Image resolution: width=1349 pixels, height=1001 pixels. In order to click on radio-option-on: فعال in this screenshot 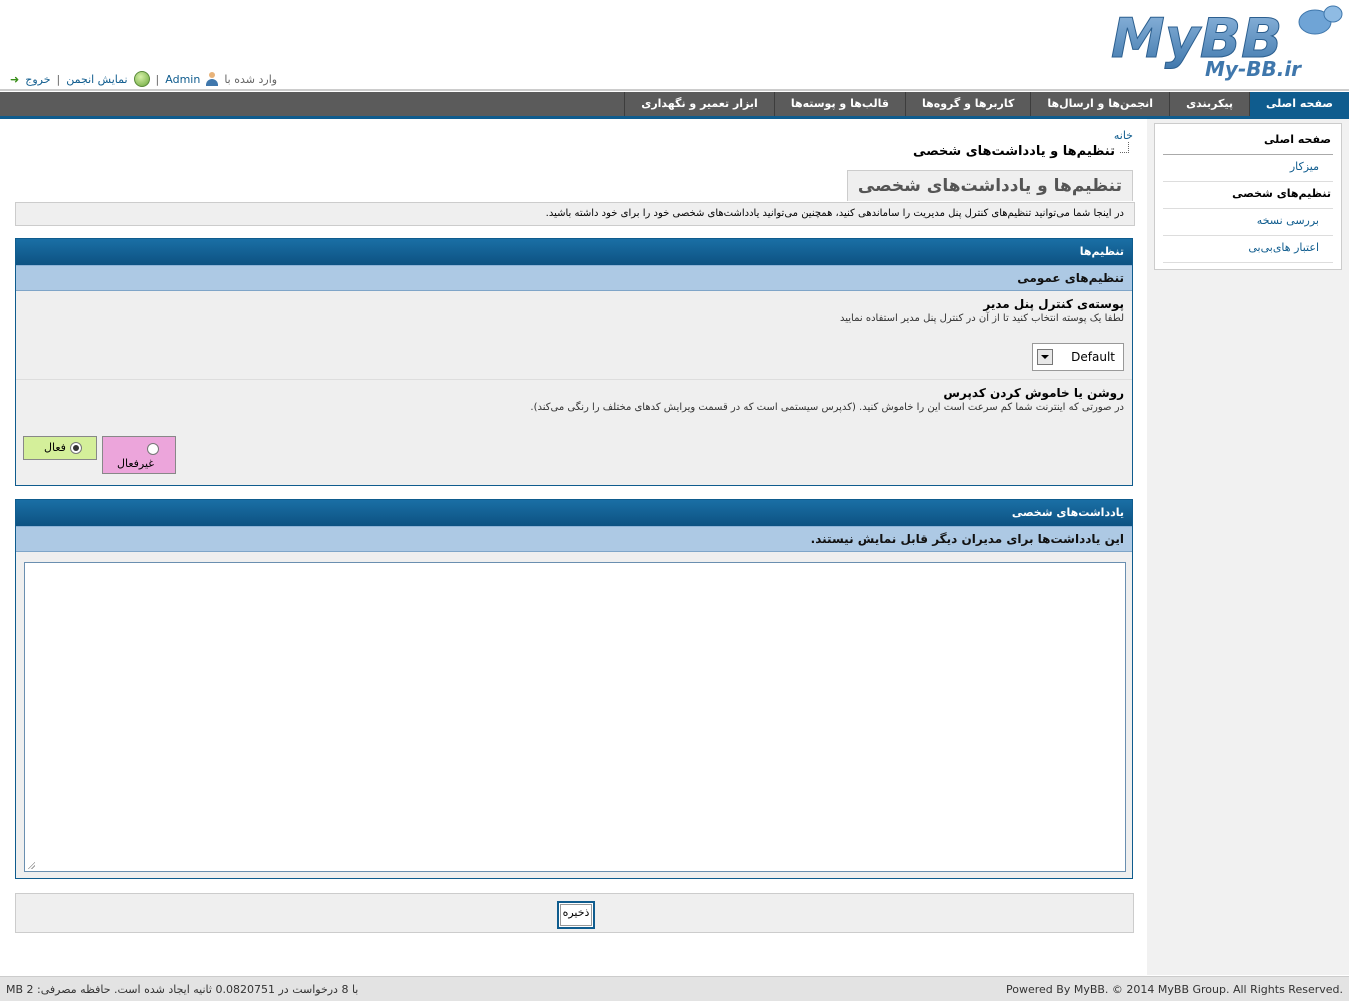, I will do `click(60, 448)`.